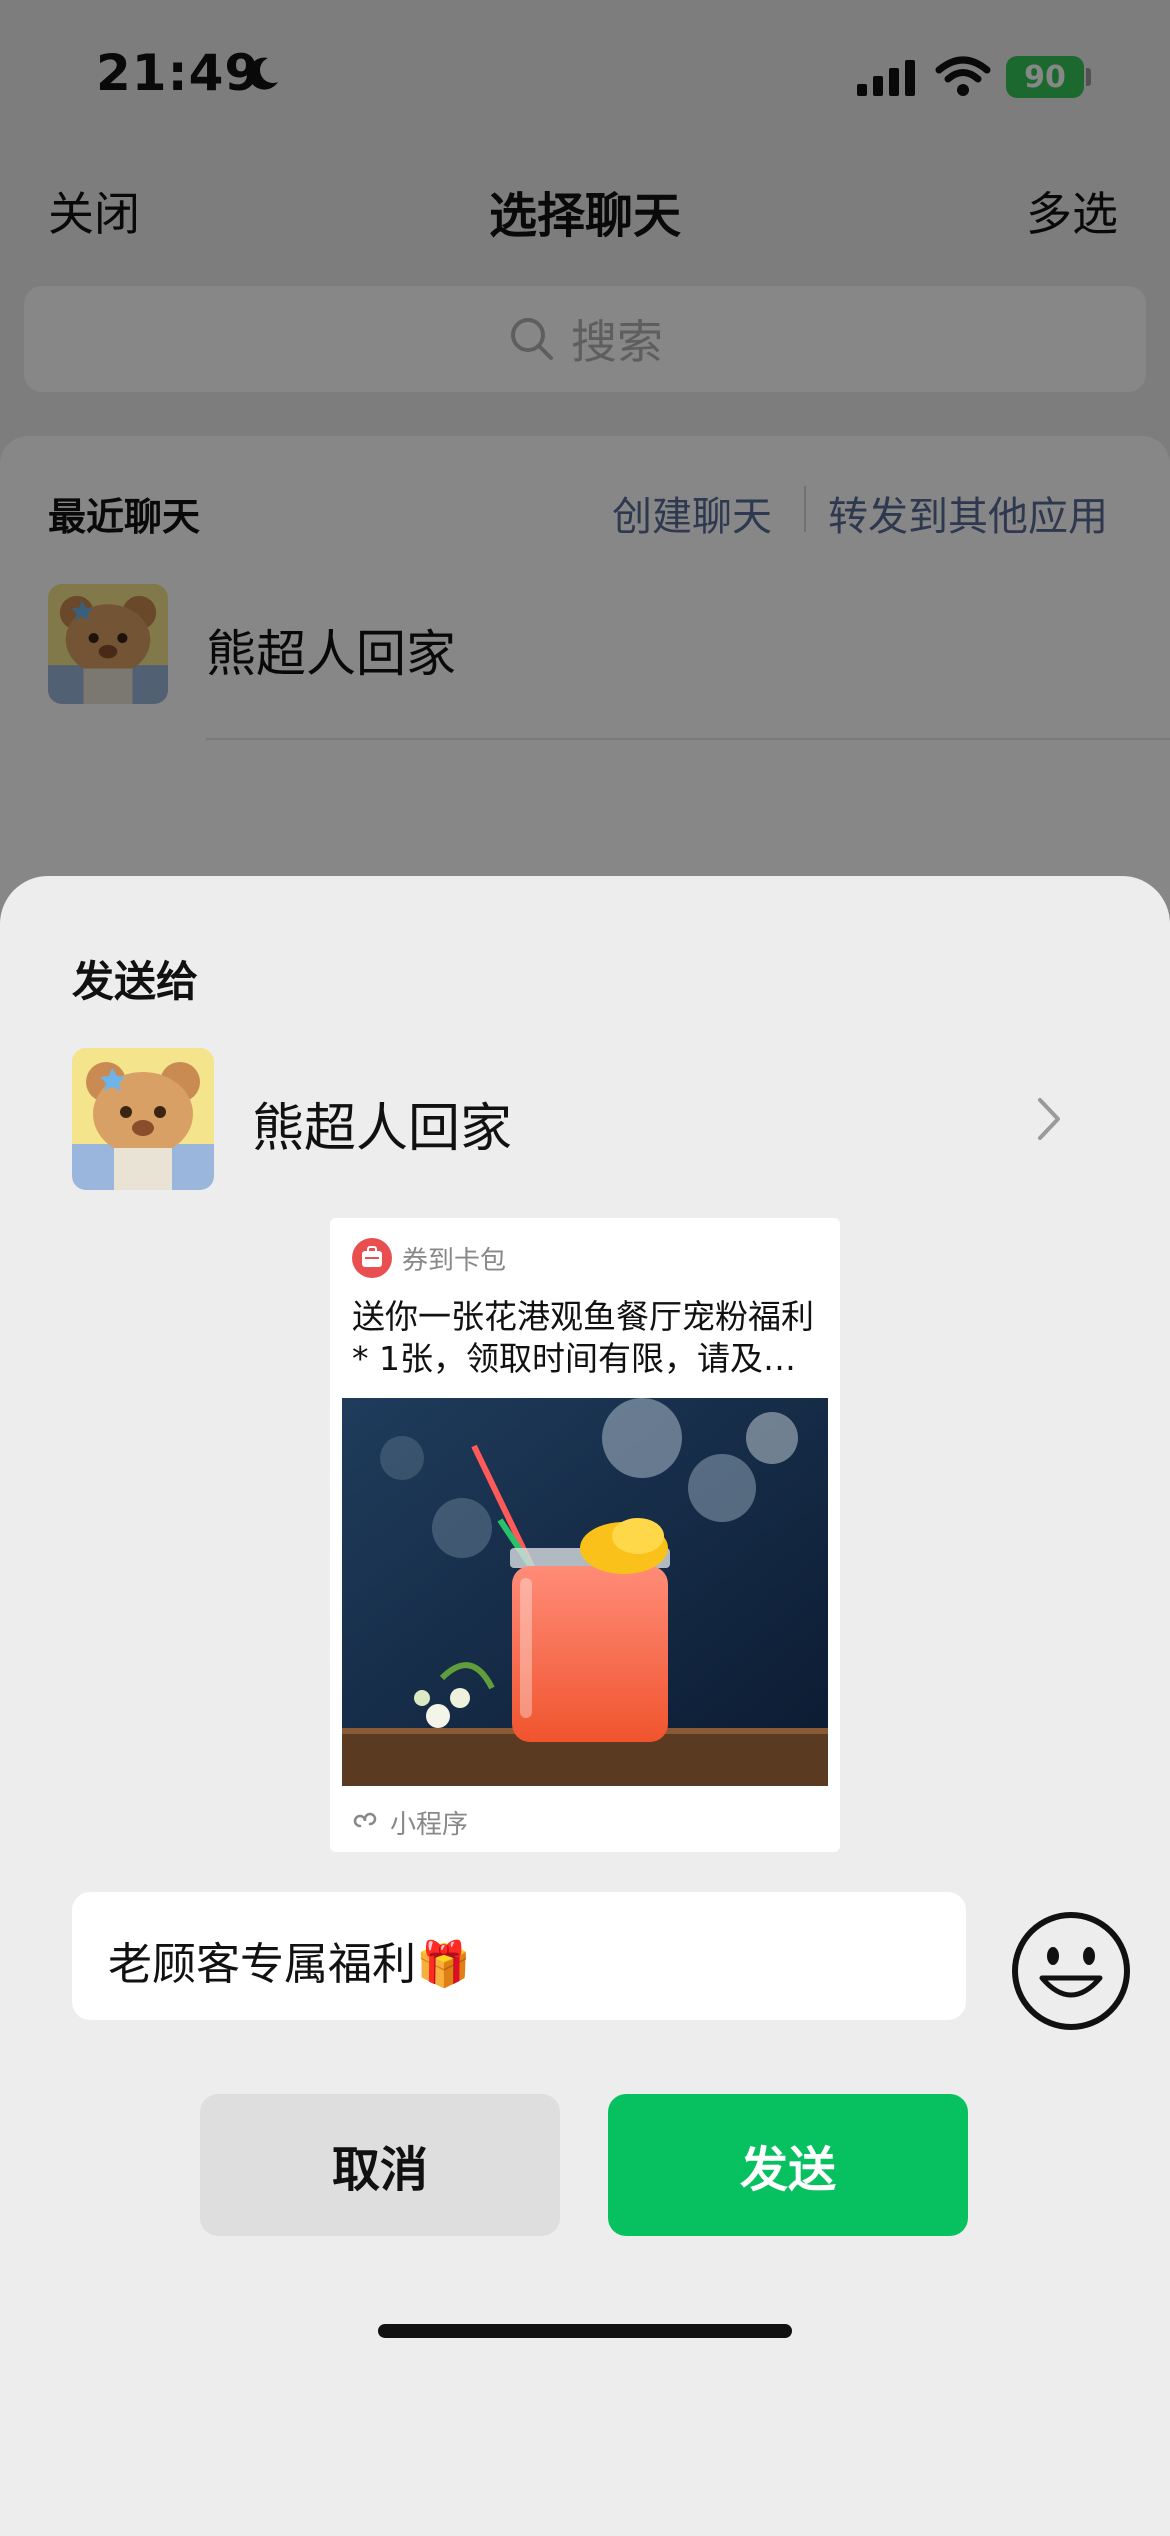 This screenshot has height=2536, width=1170. I want to click on recipient-row: 熊超人回家, so click(585, 1119).